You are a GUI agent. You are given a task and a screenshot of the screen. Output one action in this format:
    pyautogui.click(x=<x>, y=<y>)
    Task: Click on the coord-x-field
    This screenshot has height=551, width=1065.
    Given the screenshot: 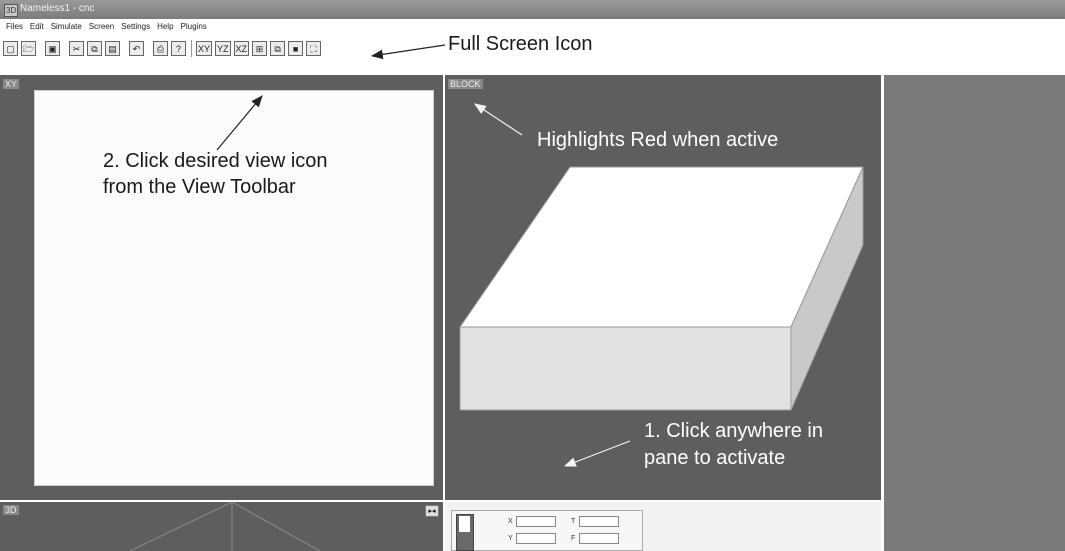 What is the action you would take?
    pyautogui.click(x=536, y=521)
    